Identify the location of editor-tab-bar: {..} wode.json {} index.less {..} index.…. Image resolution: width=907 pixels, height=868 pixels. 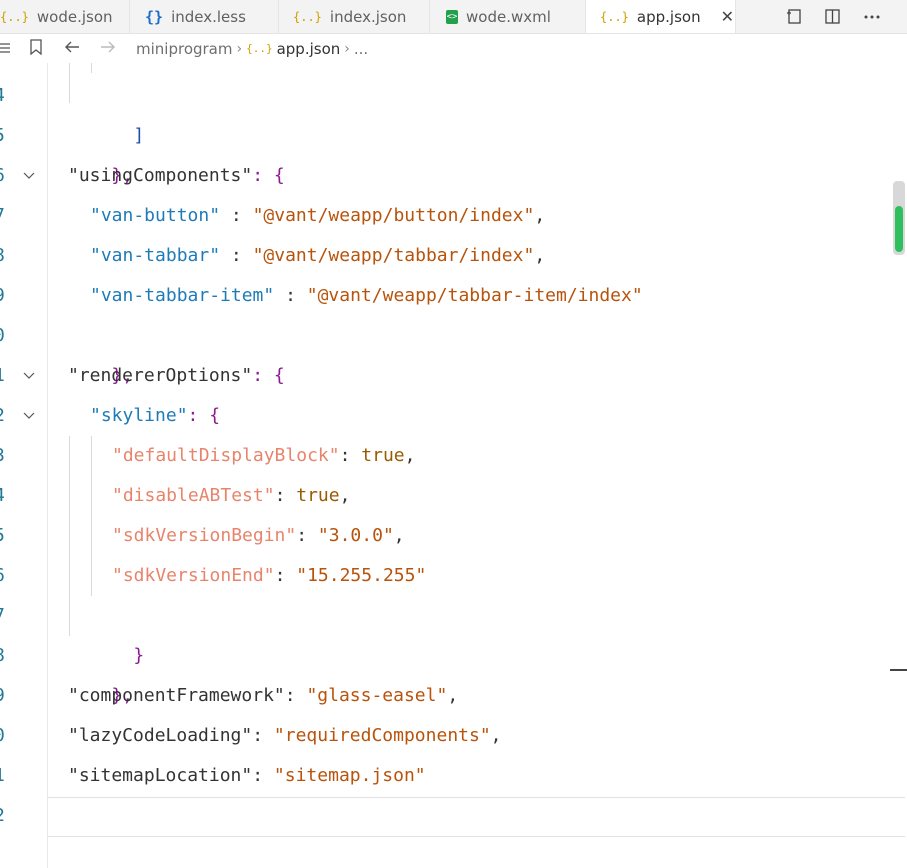
(453, 17).